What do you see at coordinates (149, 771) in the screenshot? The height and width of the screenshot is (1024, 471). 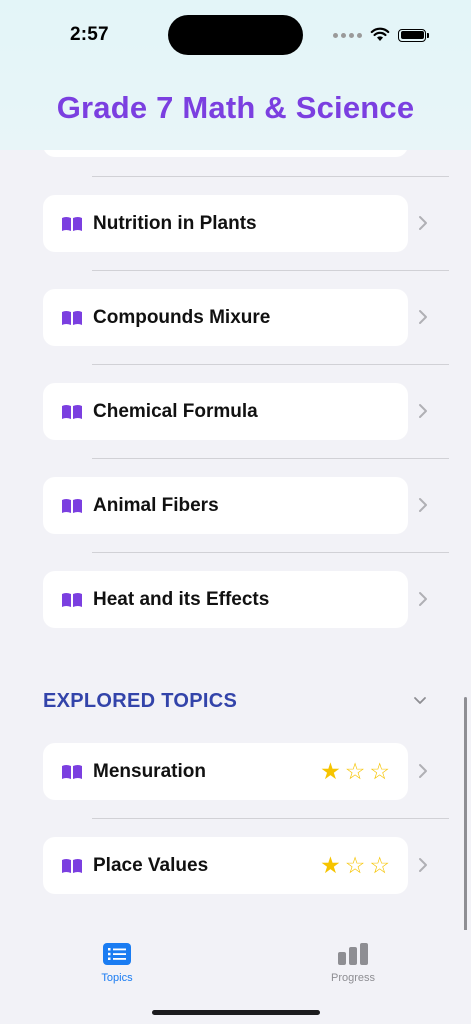 I see `topic-label: Mensuration` at bounding box center [149, 771].